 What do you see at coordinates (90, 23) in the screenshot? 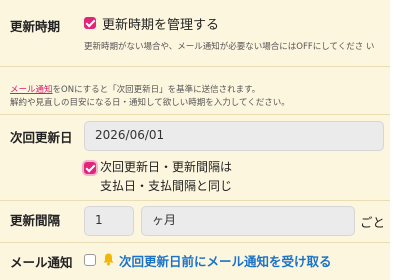
I see `manage-update-period-checkbox` at bounding box center [90, 23].